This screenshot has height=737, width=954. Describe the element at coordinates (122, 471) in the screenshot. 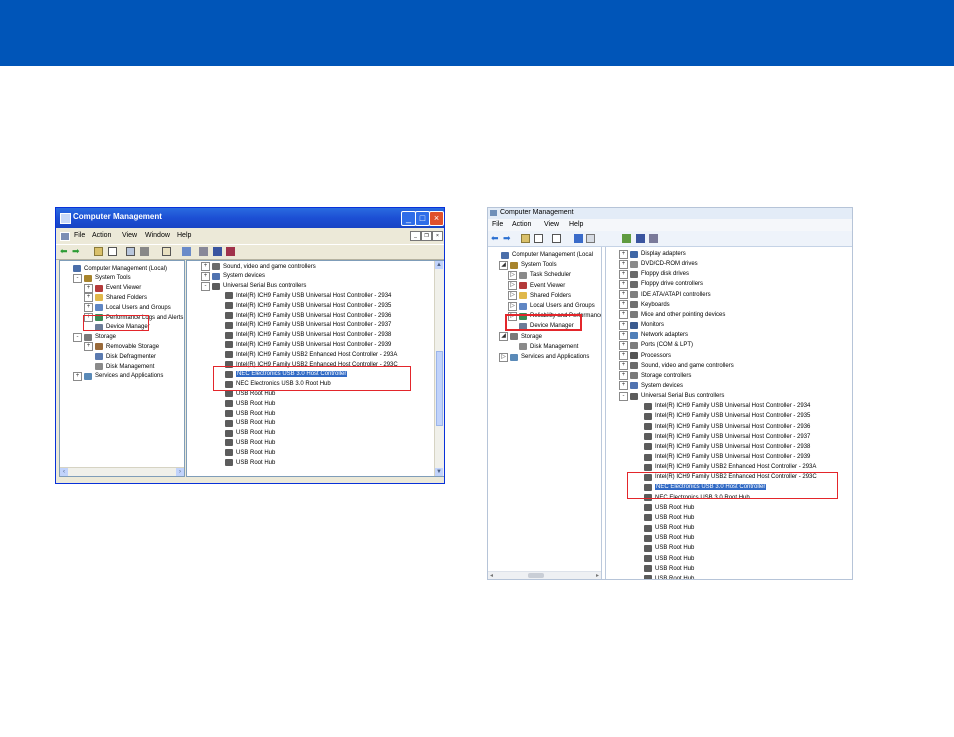

I see `horizontal-scrollbar: ‹ ›` at that location.